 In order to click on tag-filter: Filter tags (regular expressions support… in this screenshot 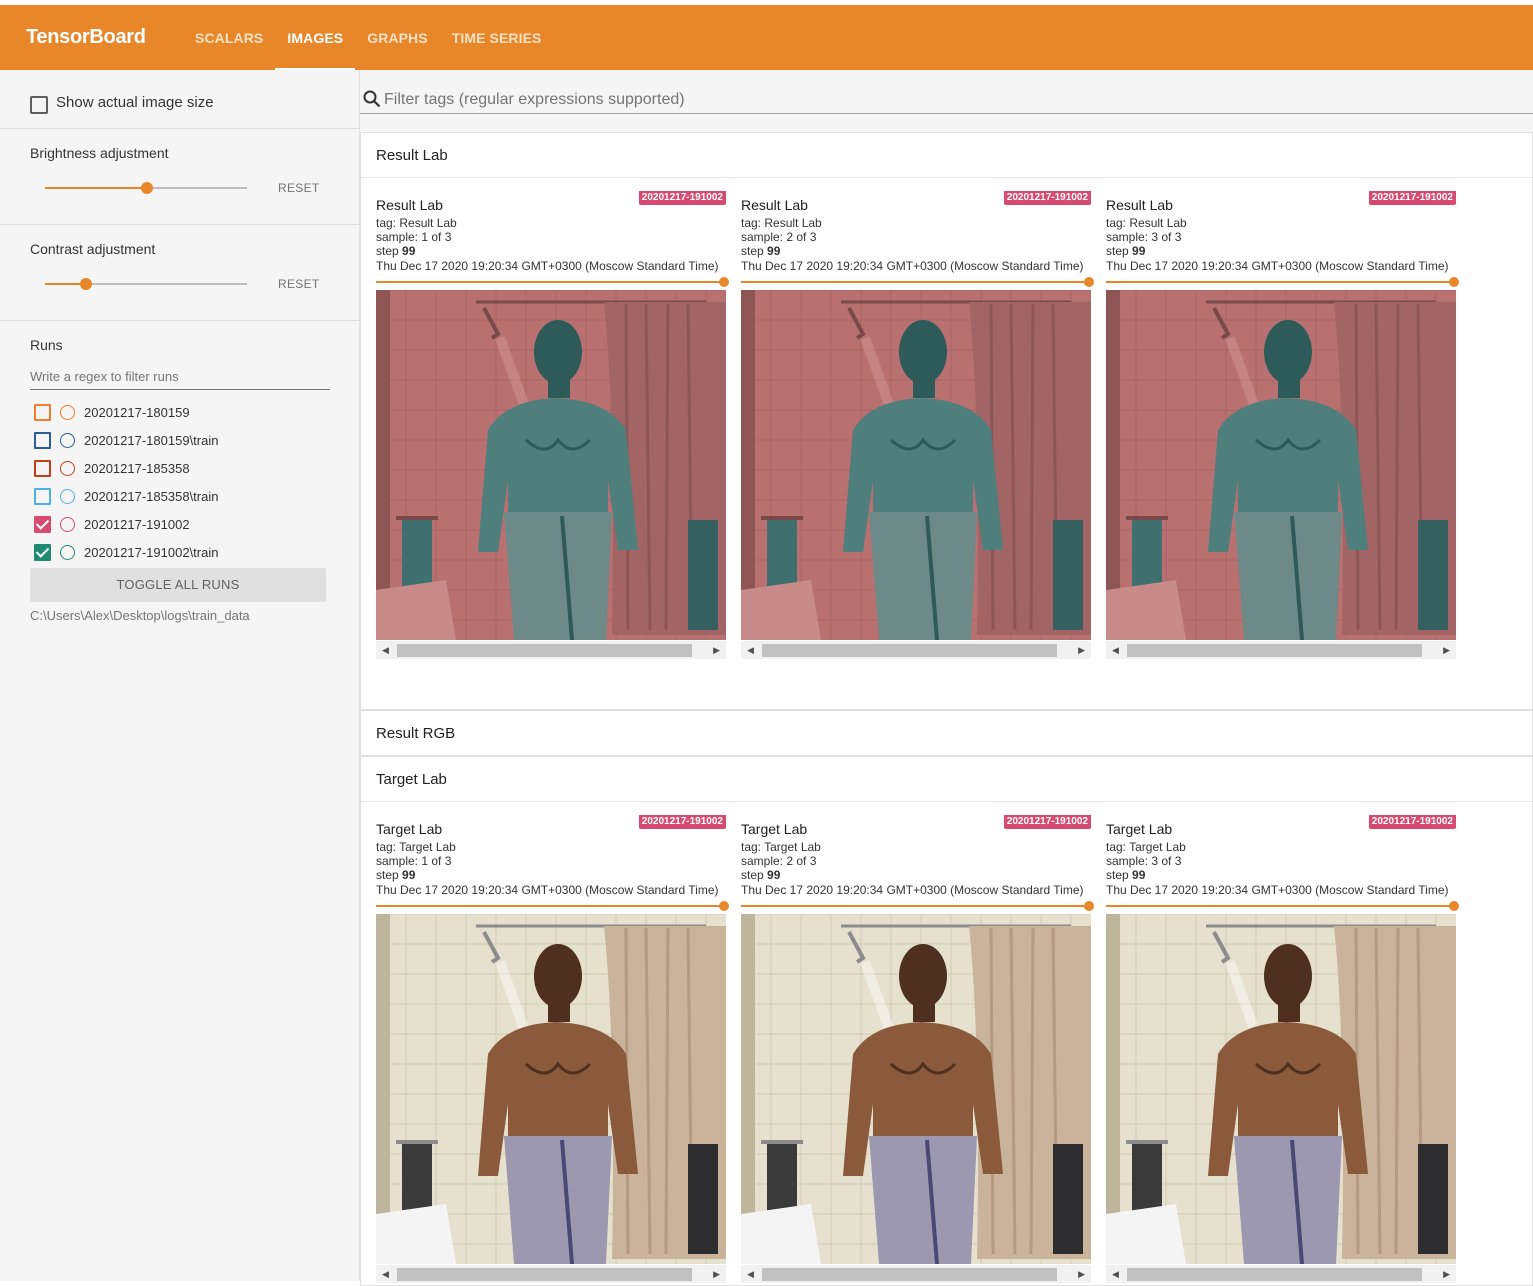, I will do `click(946, 99)`.